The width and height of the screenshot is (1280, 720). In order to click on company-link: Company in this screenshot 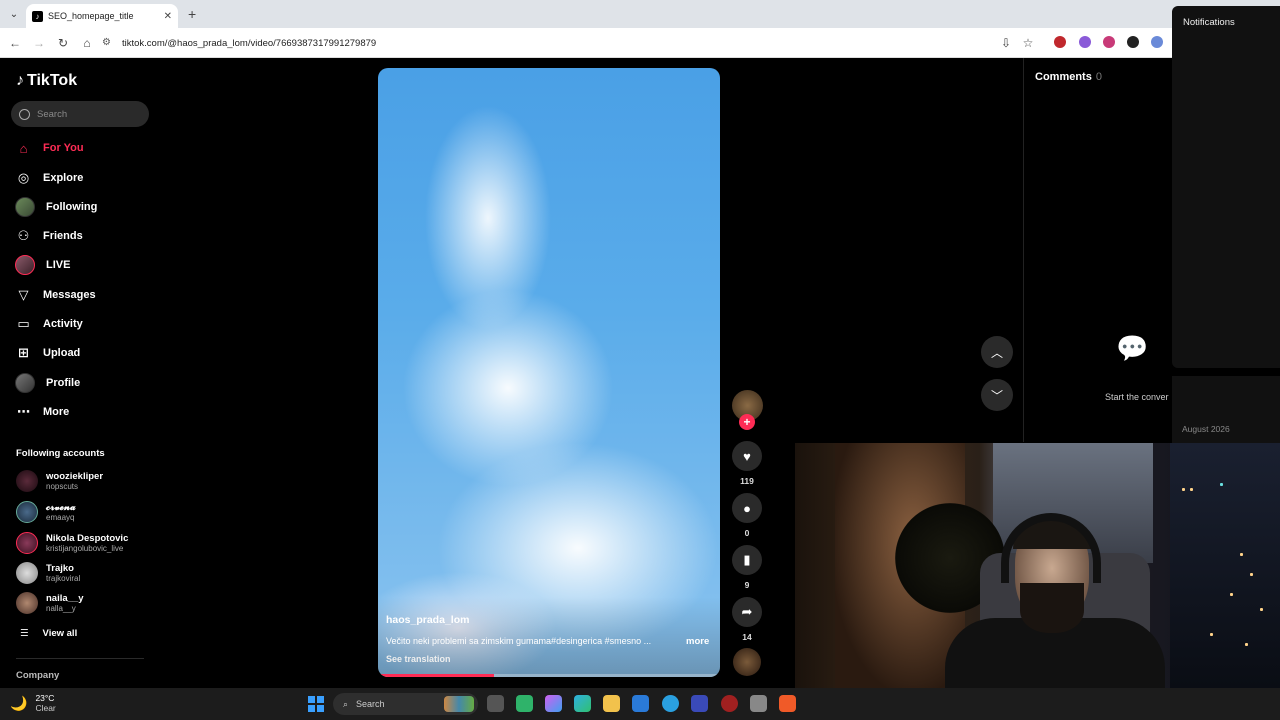, I will do `click(37, 675)`.